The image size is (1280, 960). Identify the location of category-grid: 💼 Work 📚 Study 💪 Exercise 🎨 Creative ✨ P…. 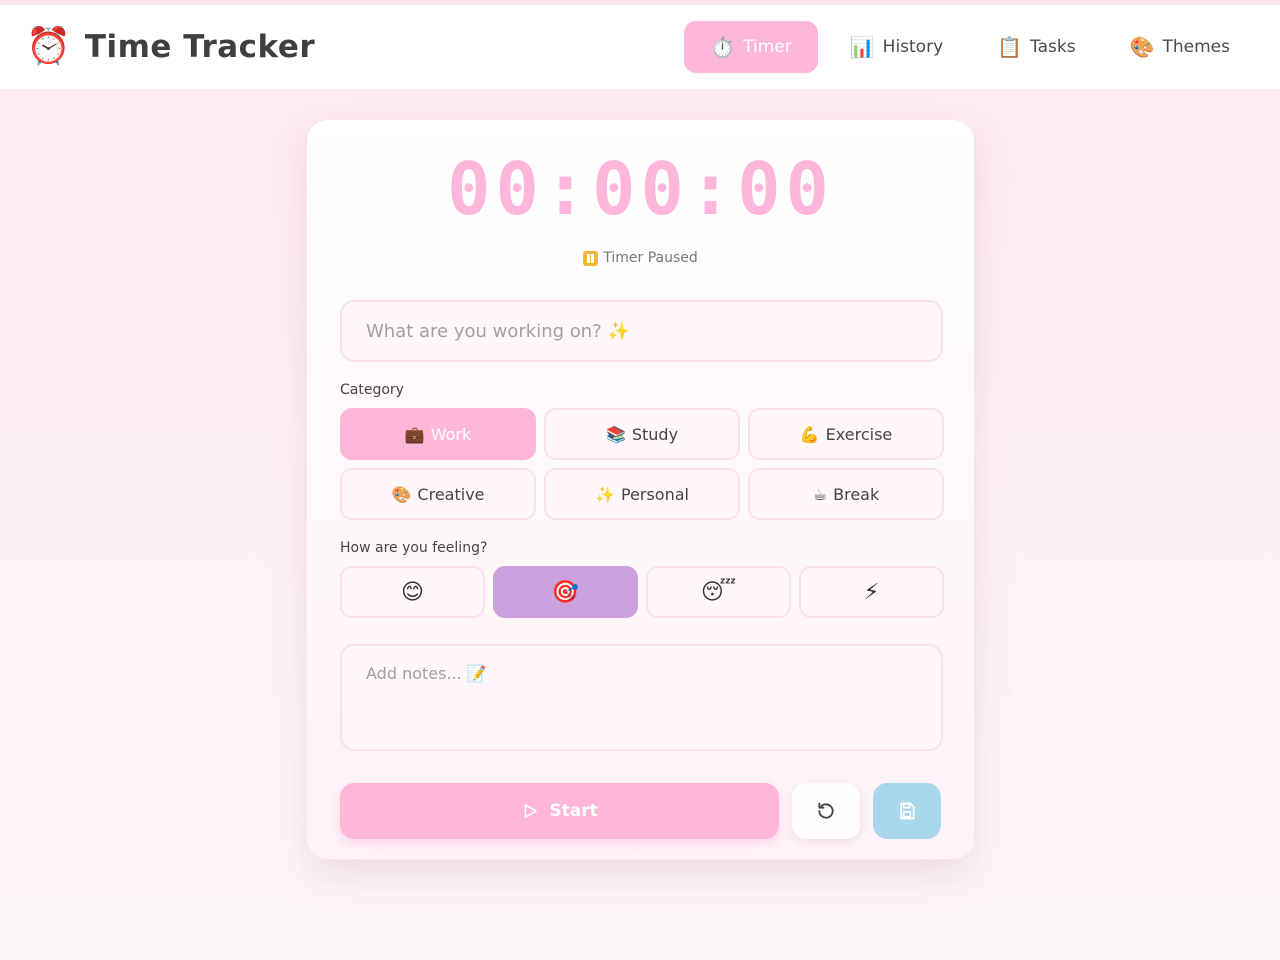
(642, 464).